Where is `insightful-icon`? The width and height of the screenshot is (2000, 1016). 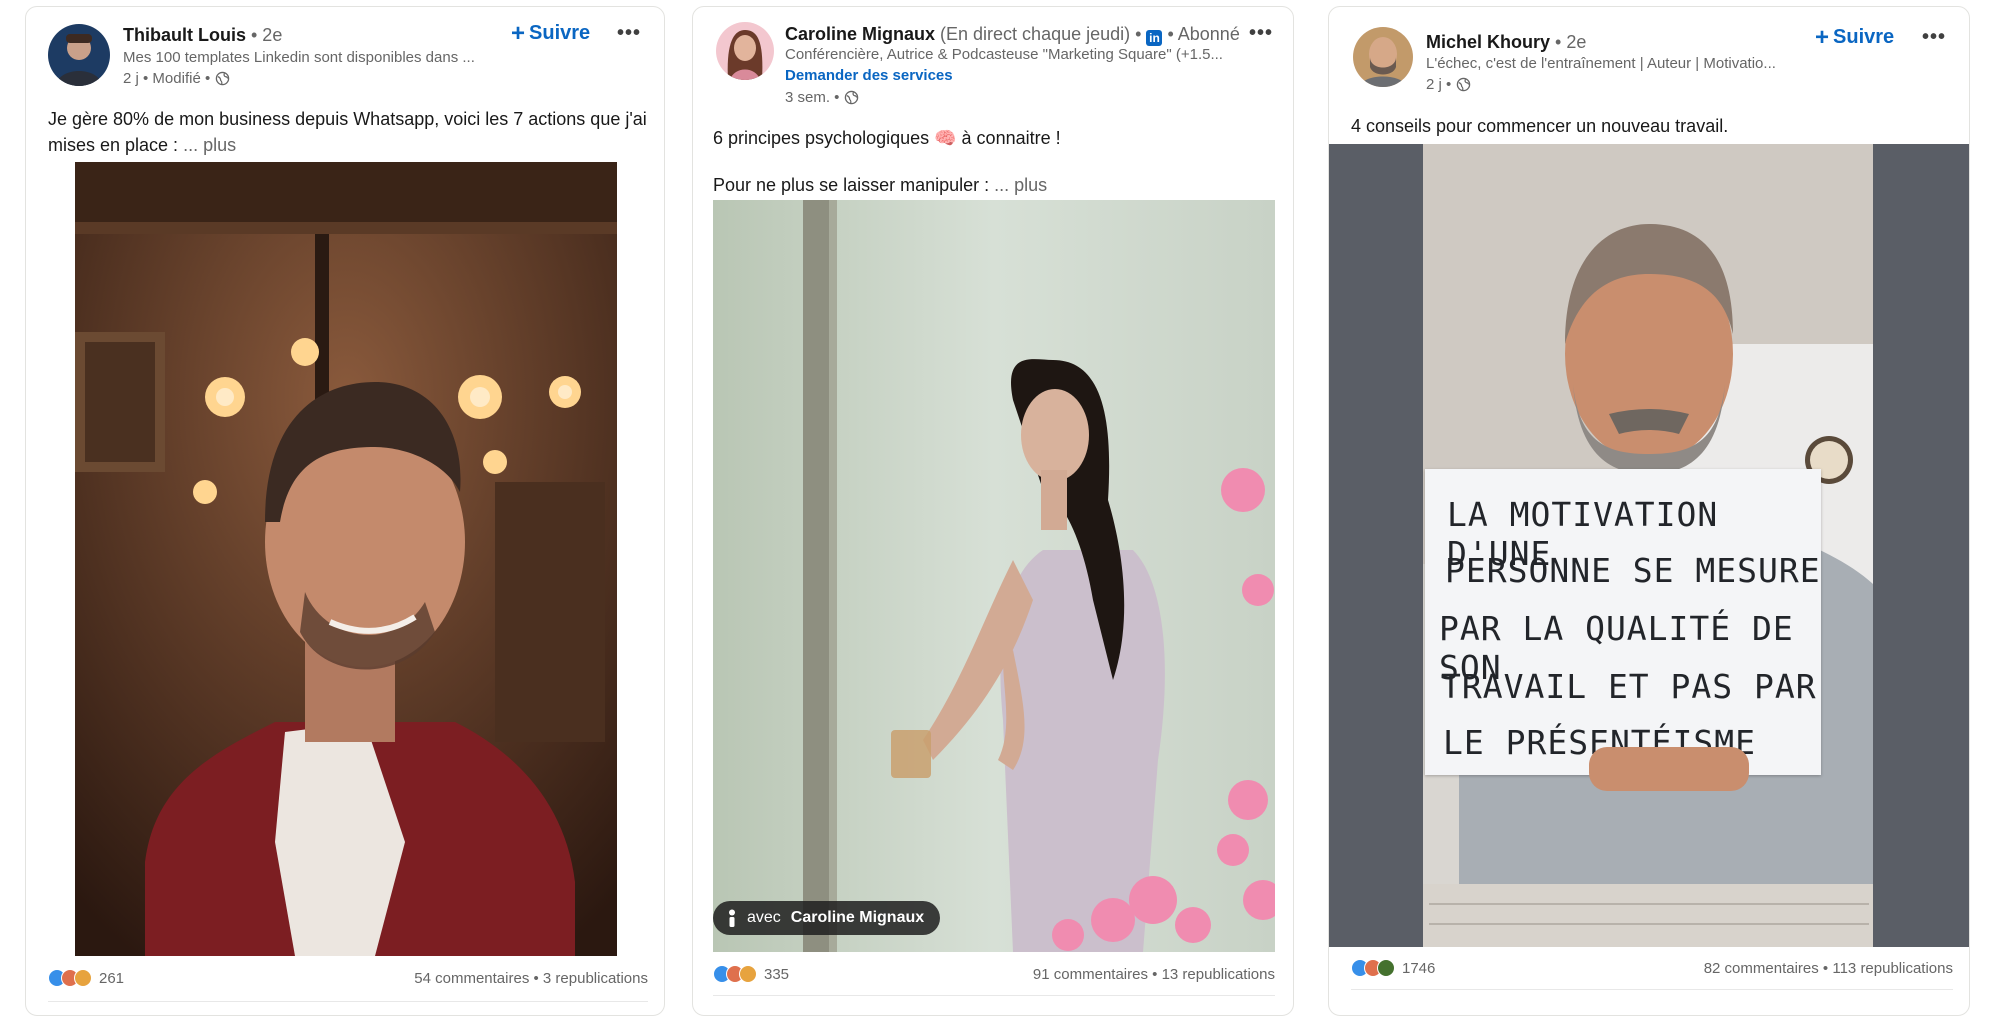
insightful-icon is located at coordinates (1386, 968).